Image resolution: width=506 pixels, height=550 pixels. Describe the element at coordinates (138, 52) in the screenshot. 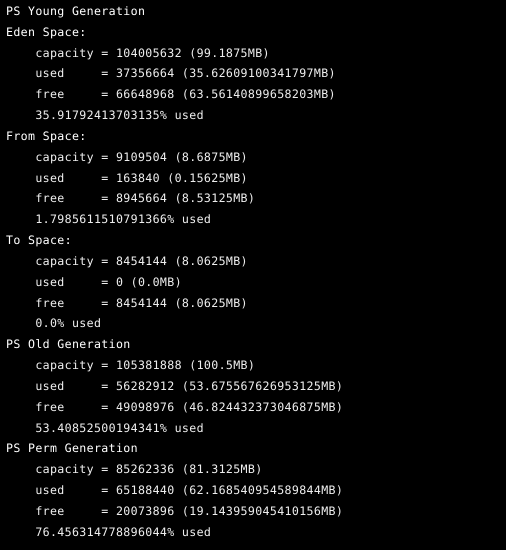

I see `eden-capacity-line: capacity = 104005632 (99.1875MB)` at that location.